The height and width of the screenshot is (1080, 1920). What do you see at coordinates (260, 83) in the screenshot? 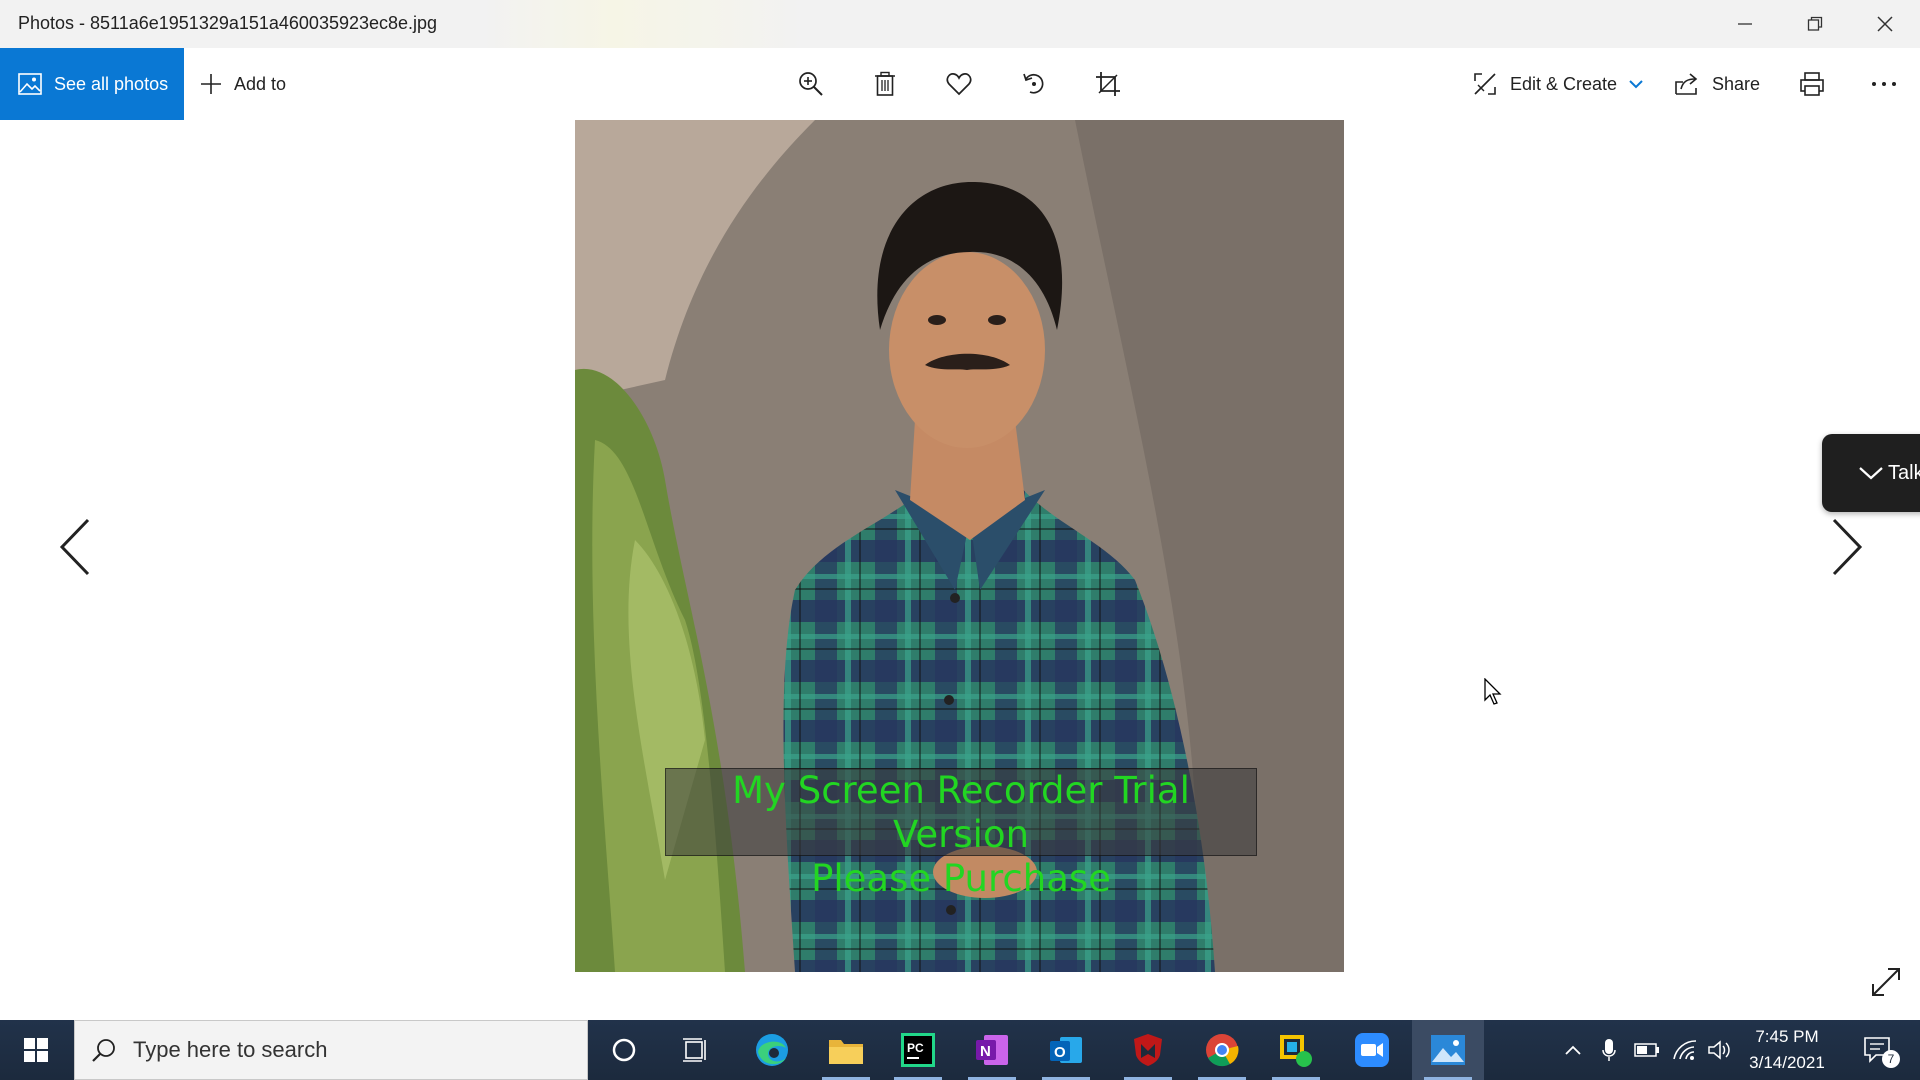
I see `add-to-label: Add to` at bounding box center [260, 83].